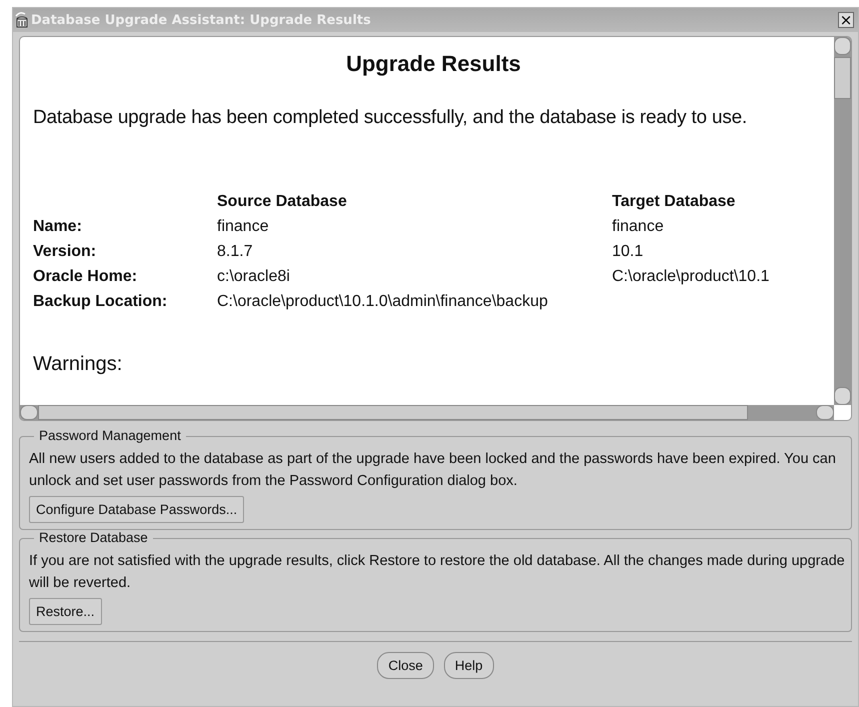 The width and height of the screenshot is (859, 707). Describe the element at coordinates (691, 277) in the screenshot. I see `target-value: C:\oracle\product\10.1` at that location.